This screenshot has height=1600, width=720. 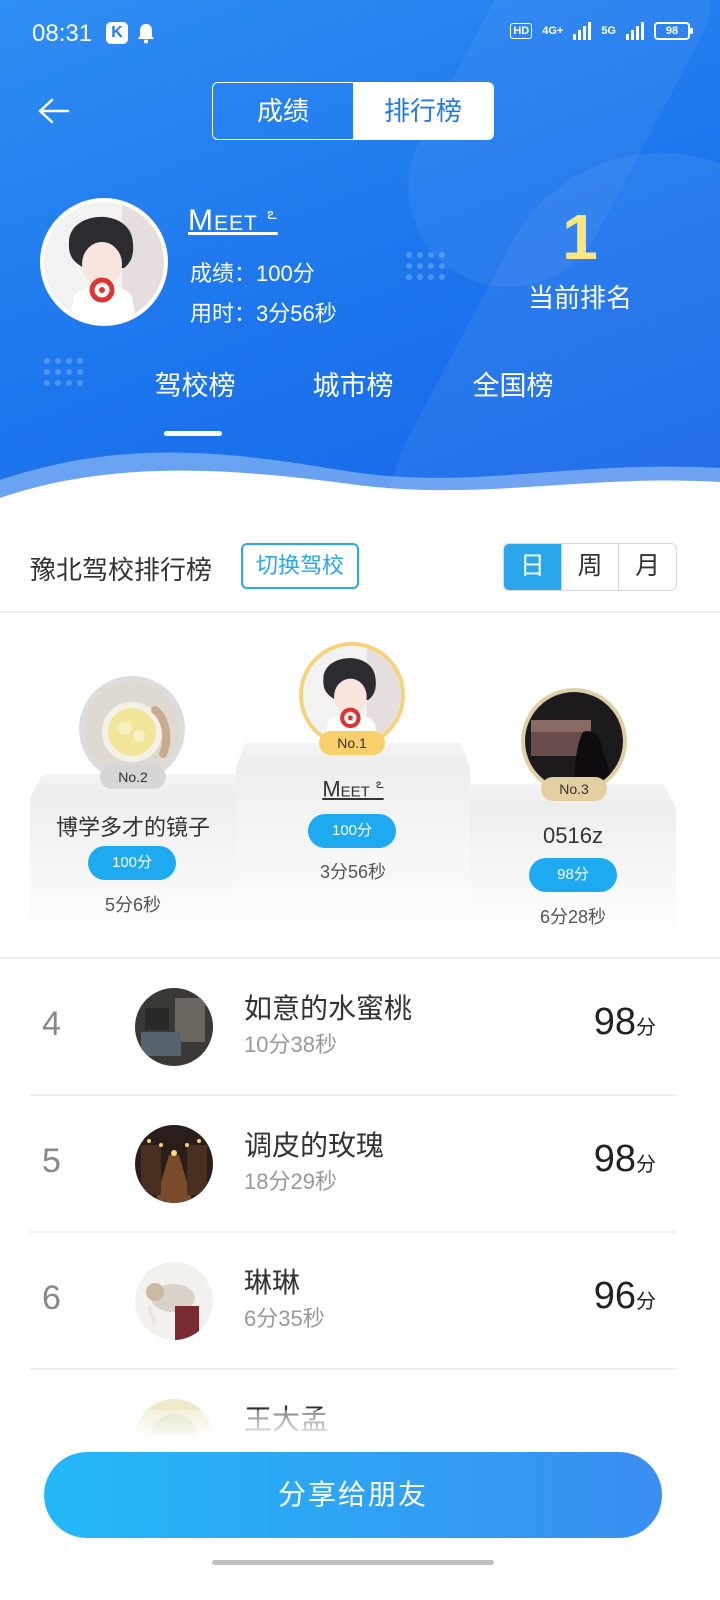 I want to click on second-place-score: 100分, so click(x=132, y=863).